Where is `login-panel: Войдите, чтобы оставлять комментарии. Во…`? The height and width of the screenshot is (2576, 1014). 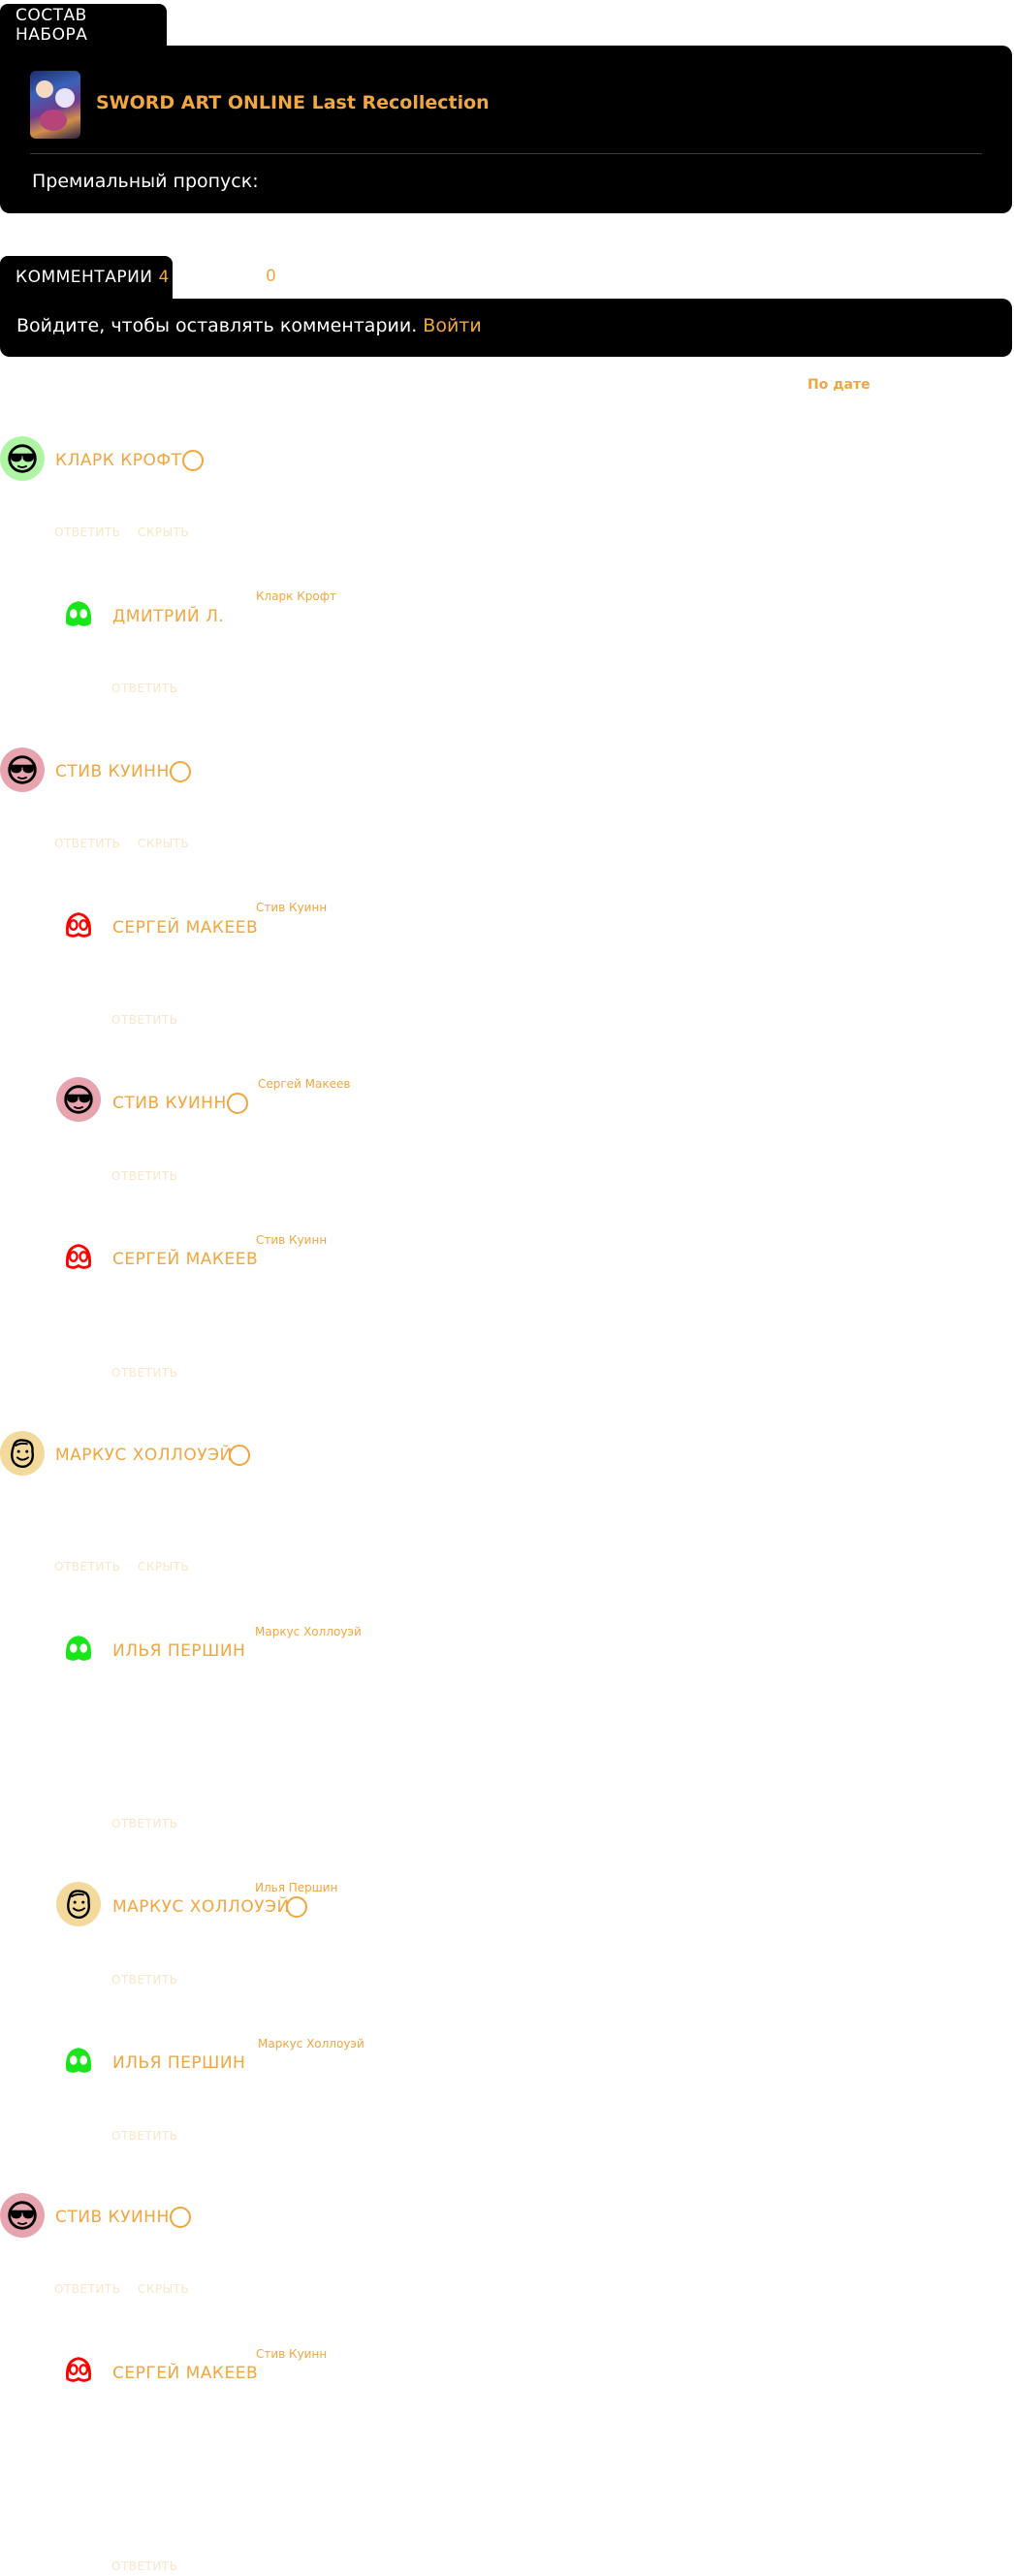 login-panel: Войдите, чтобы оставлять комментарии. Во… is located at coordinates (506, 328).